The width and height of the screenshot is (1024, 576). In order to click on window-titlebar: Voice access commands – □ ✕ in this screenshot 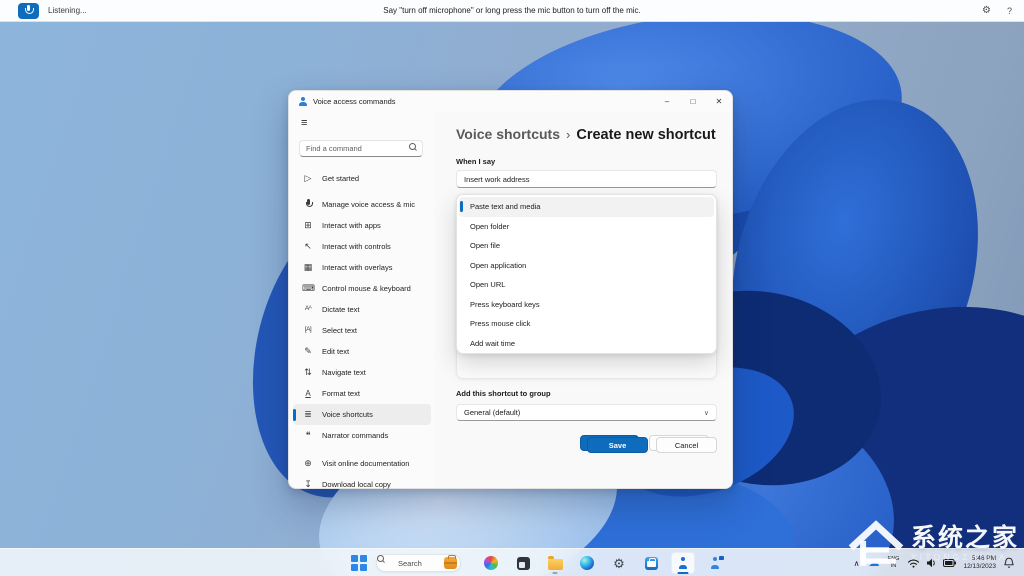, I will do `click(510, 101)`.